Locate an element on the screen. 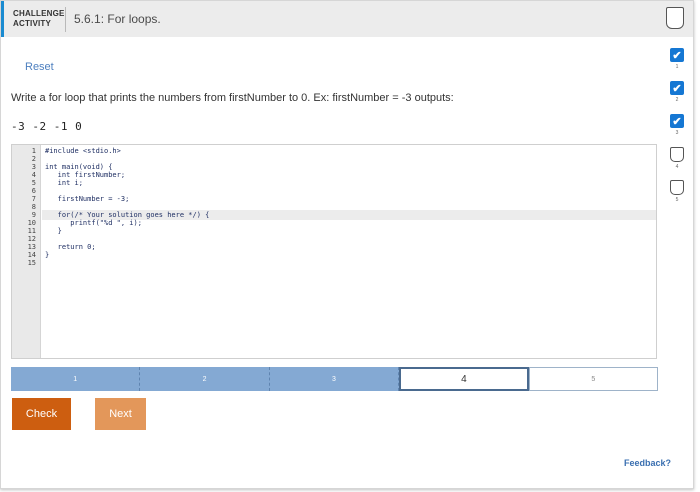 This screenshot has width=700, height=492. code-line: #include <stdio.h> is located at coordinates (83, 151).